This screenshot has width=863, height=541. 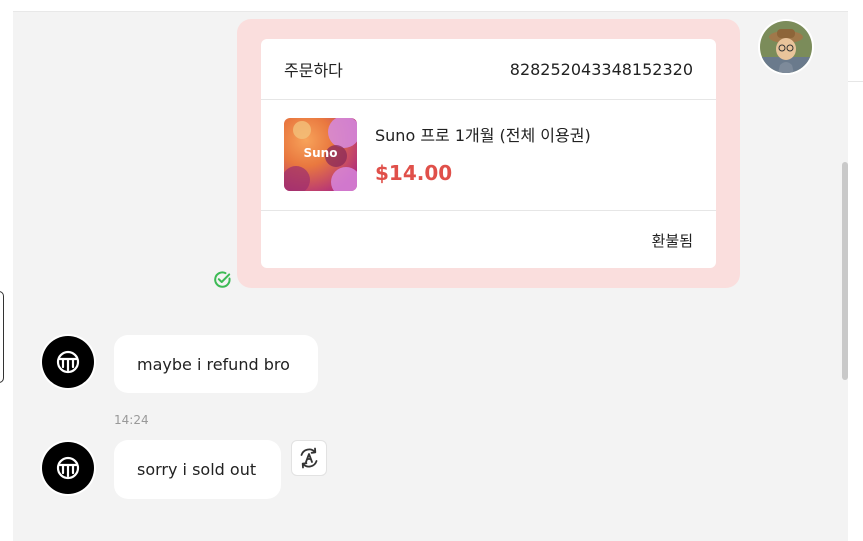 What do you see at coordinates (313, 70) in the screenshot?
I see `order-header-label: 주문하다` at bounding box center [313, 70].